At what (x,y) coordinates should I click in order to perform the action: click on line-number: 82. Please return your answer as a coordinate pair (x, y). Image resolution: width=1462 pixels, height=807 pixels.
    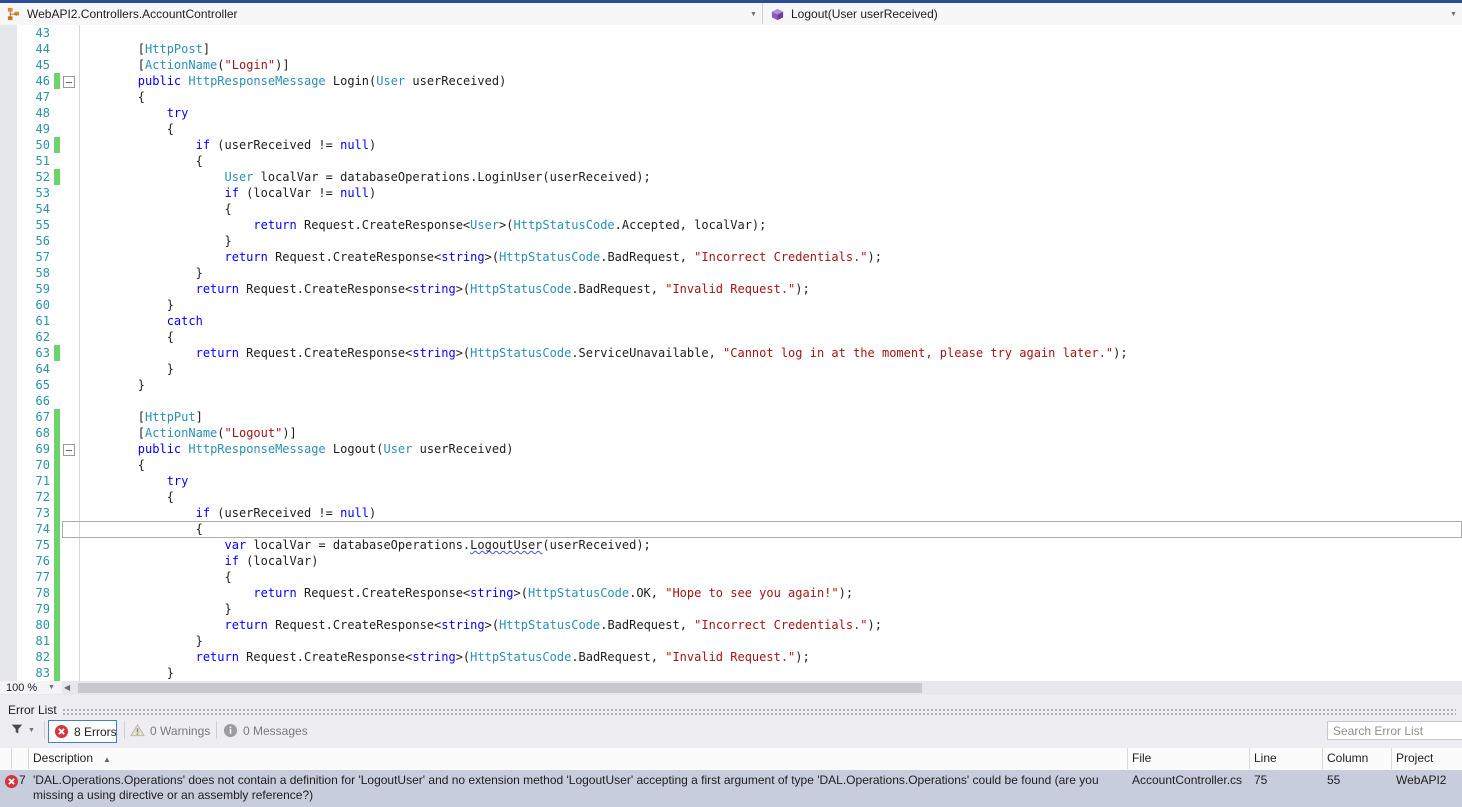
    Looking at the image, I should click on (42, 657).